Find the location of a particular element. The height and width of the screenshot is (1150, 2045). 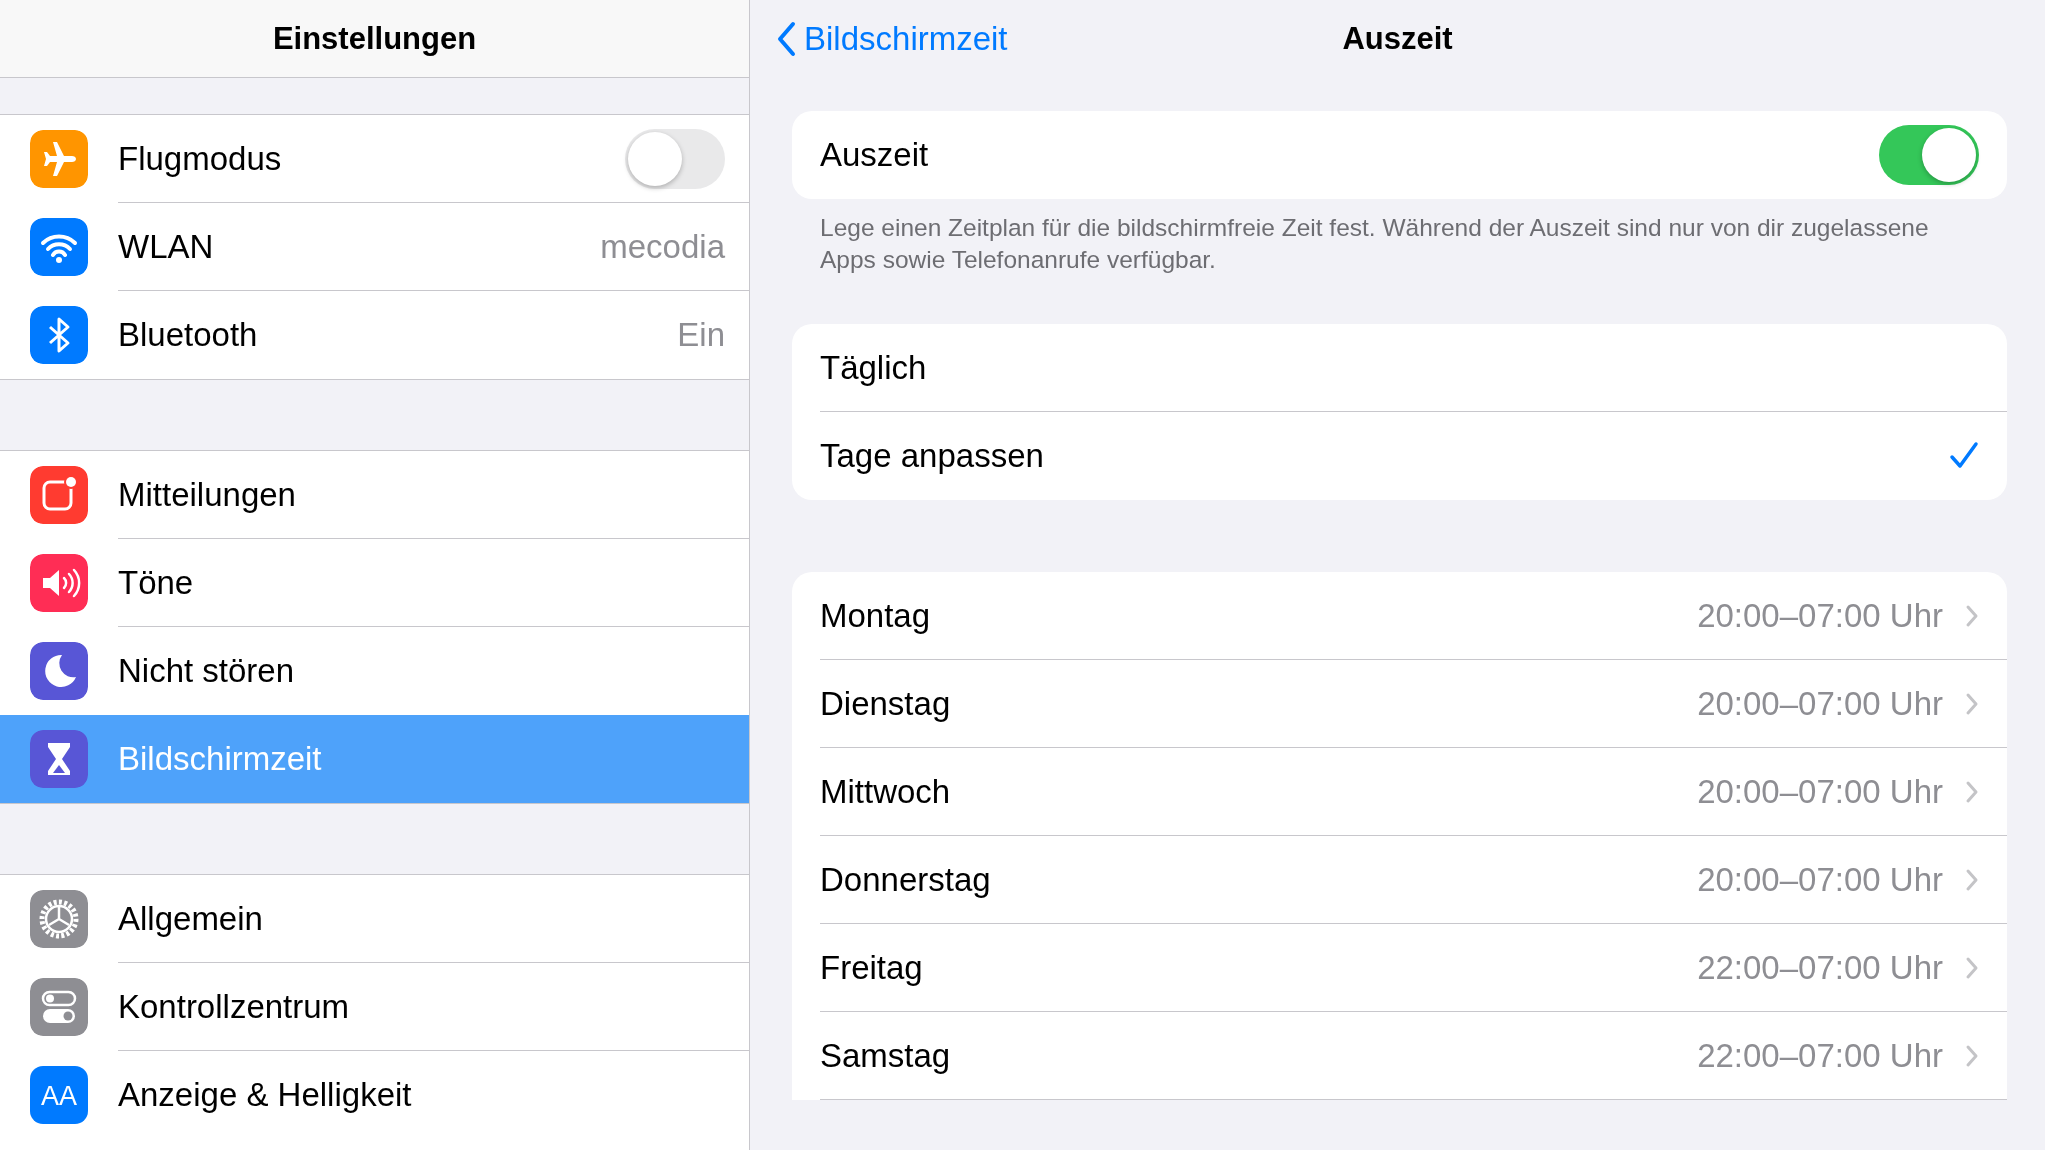

day-row: Samstag 22:00–07:00 Uhr is located at coordinates (1399, 1056).